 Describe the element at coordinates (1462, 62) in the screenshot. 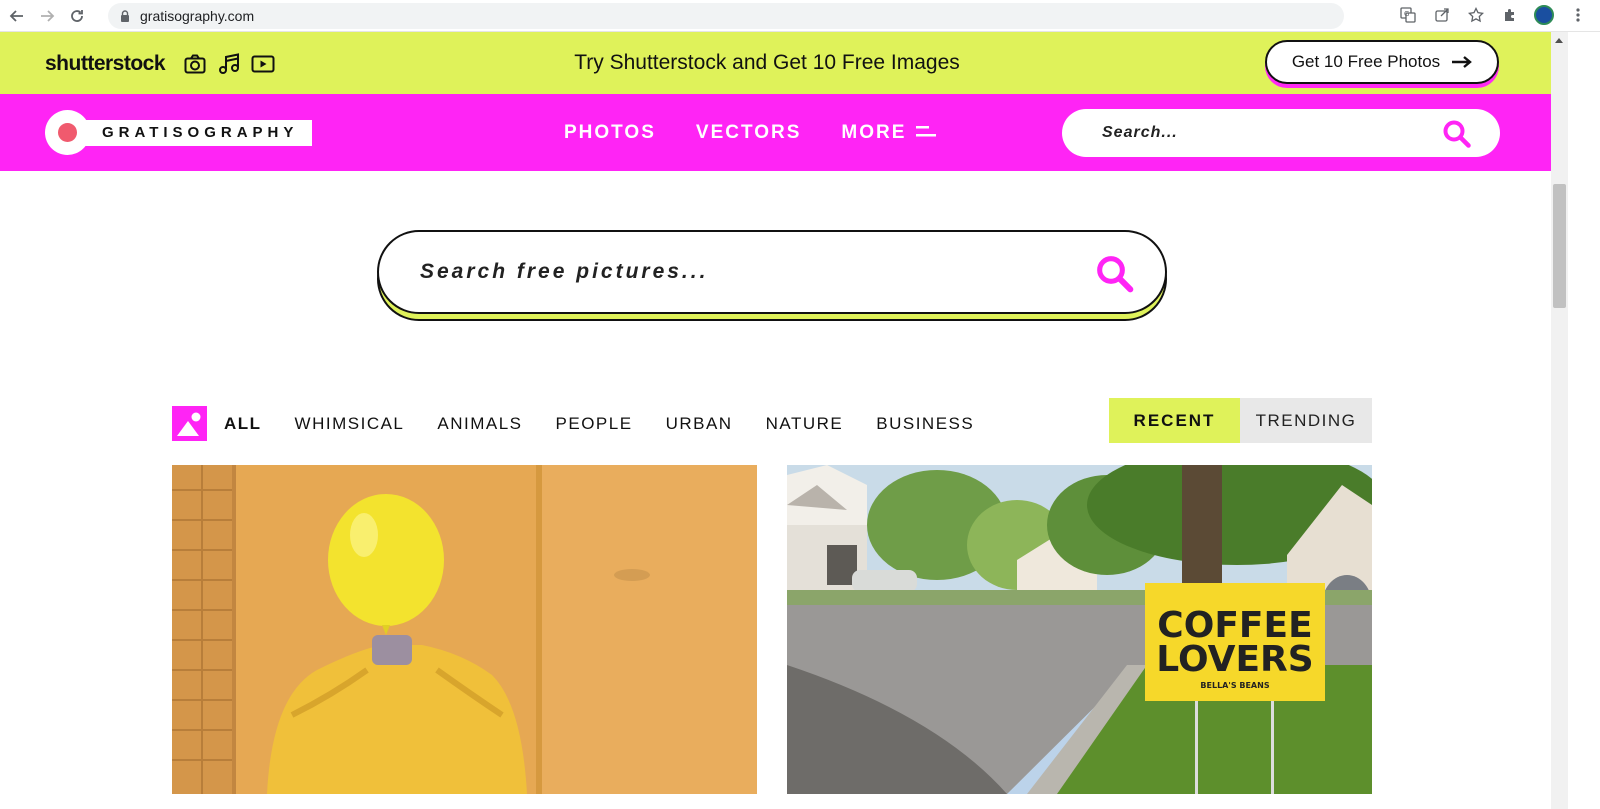

I see `arrow-right-icon` at that location.